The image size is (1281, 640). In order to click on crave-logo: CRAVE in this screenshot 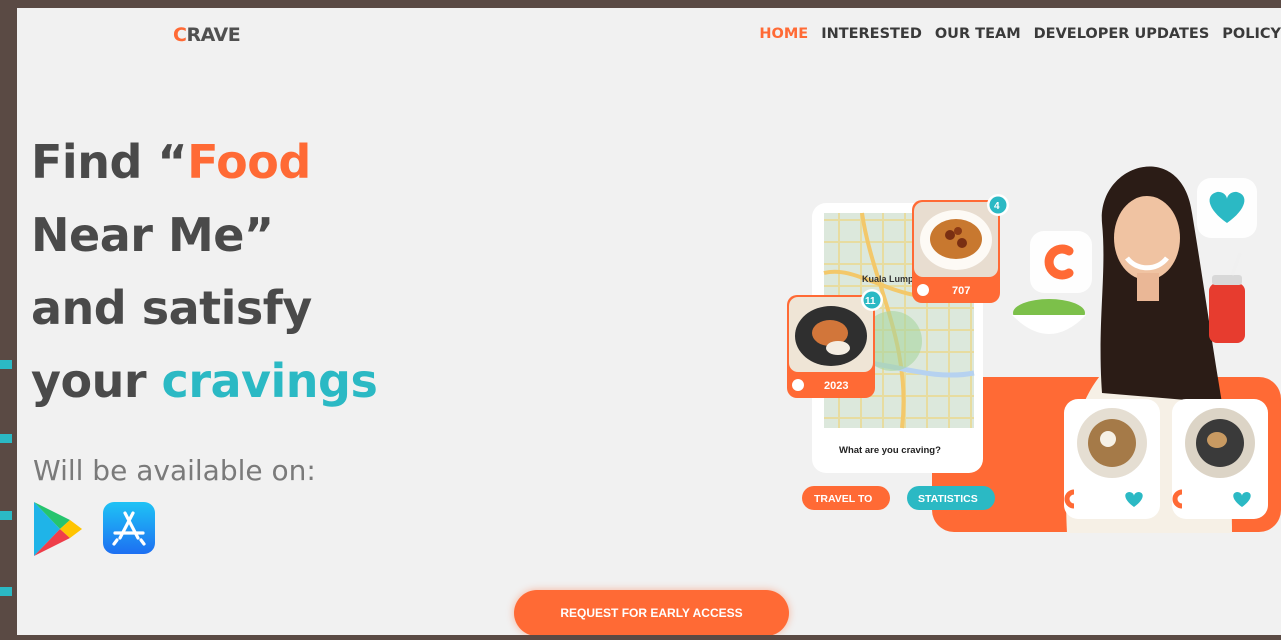, I will do `click(207, 35)`.